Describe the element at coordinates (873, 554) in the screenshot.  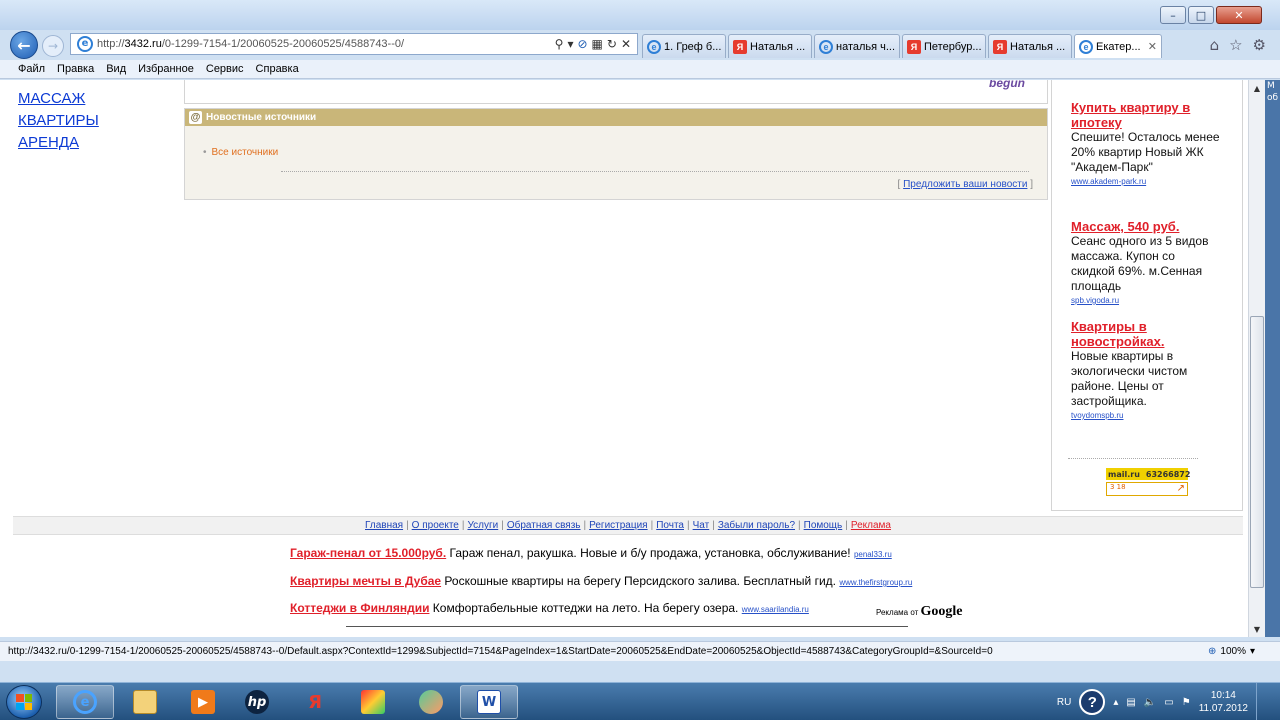
I see `google-ad-site: penal33.ru` at that location.